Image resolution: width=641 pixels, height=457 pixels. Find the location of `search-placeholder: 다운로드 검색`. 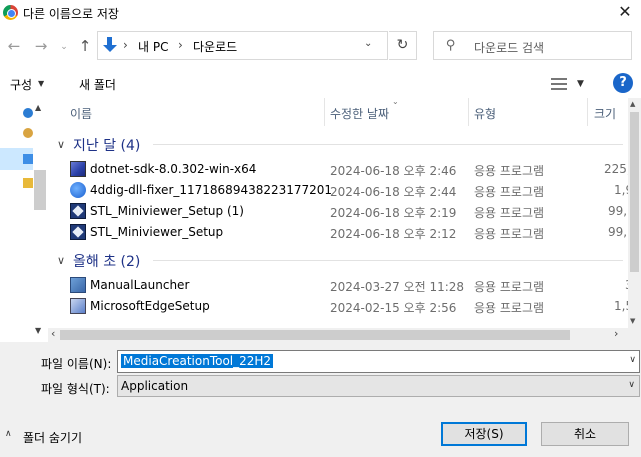

search-placeholder: 다운로드 검색 is located at coordinates (509, 48).